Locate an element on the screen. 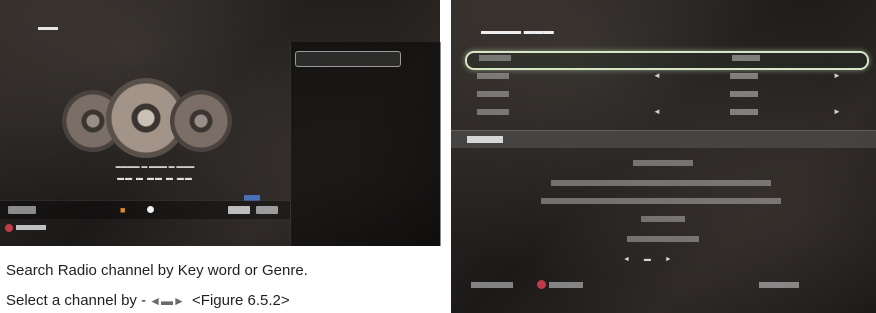 The height and width of the screenshot is (313, 876). sort-row-label is located at coordinates (493, 112).